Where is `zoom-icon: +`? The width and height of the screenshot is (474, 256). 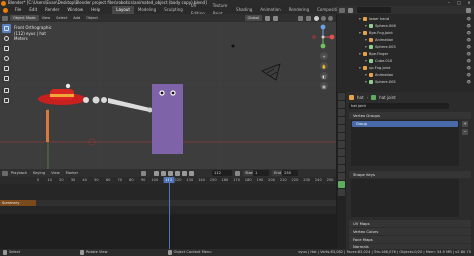
zoom-icon: + is located at coordinates (324, 56).